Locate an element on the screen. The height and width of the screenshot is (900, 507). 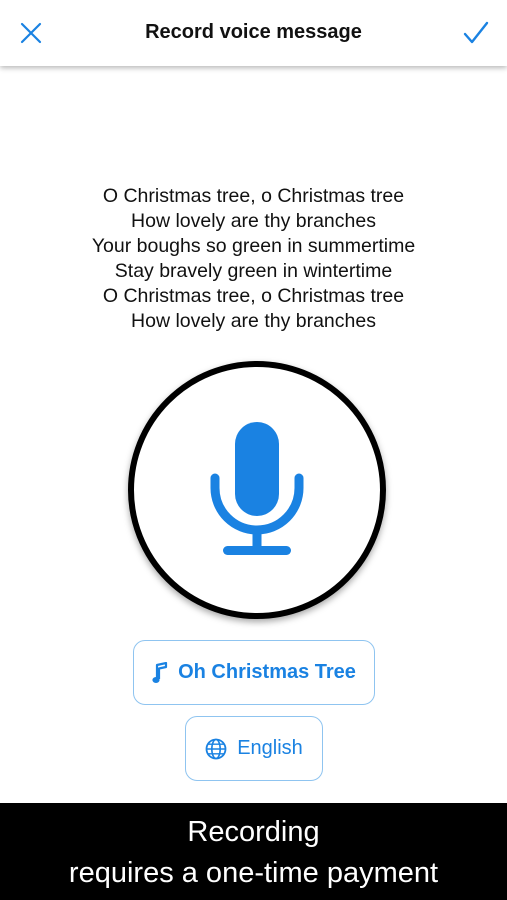
confirm-button is located at coordinates (476, 33).